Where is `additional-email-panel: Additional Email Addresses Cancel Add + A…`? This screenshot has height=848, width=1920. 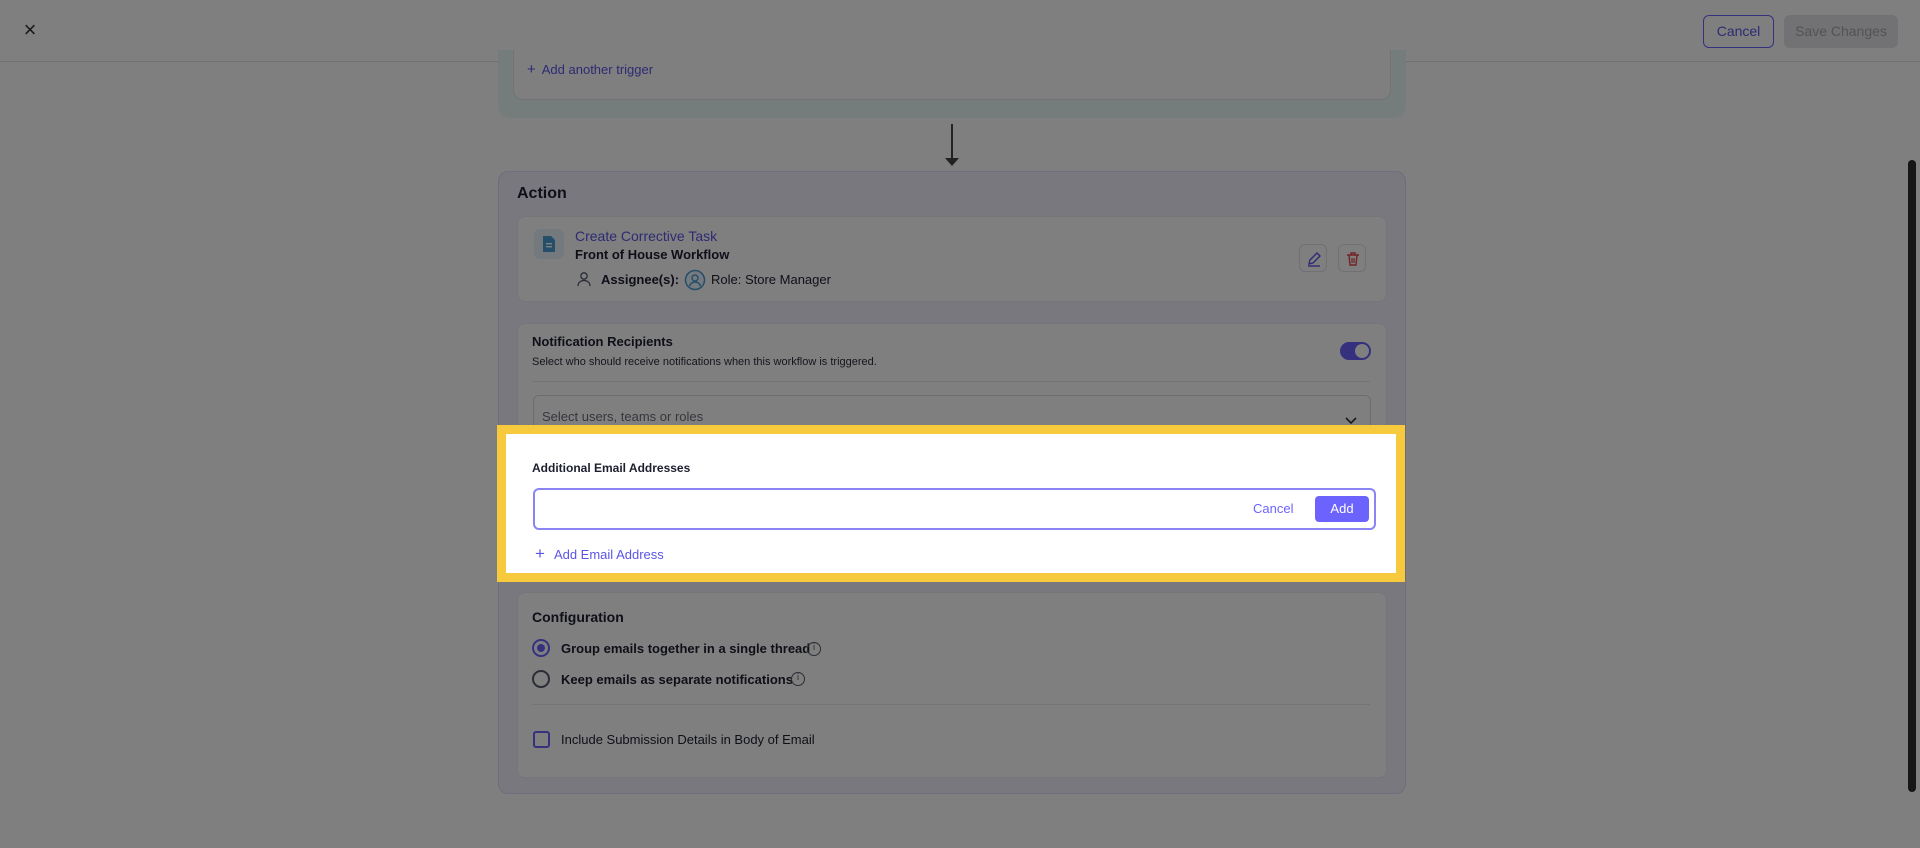
additional-email-panel: Additional Email Addresses Cancel Add + A… is located at coordinates (951, 503).